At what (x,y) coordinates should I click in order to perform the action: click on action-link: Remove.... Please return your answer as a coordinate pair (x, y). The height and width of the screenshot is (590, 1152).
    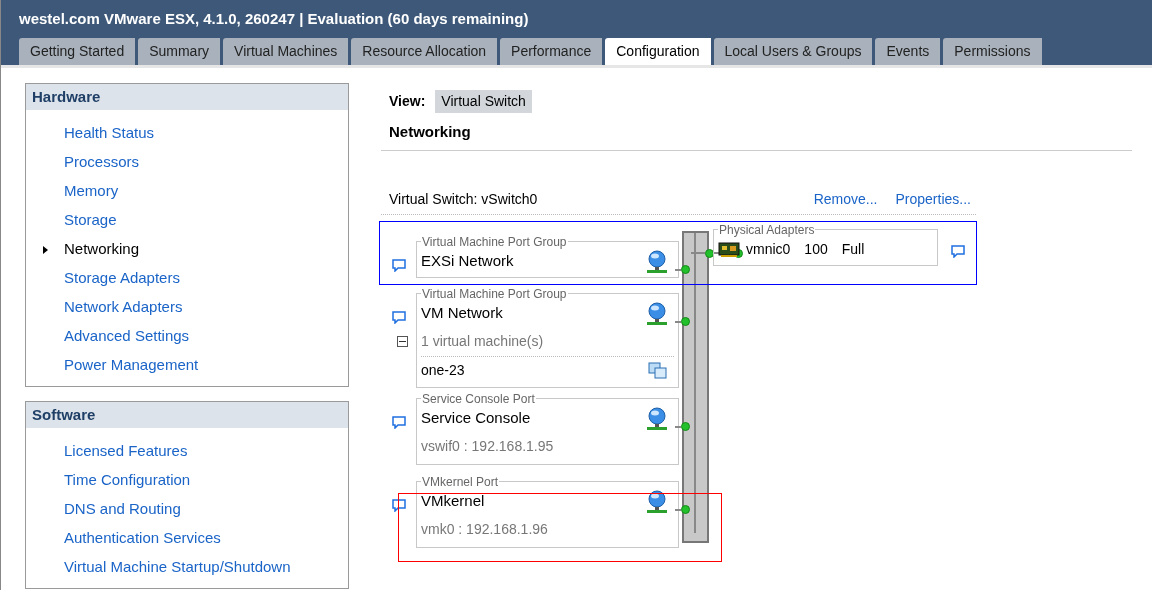
    Looking at the image, I should click on (845, 199).